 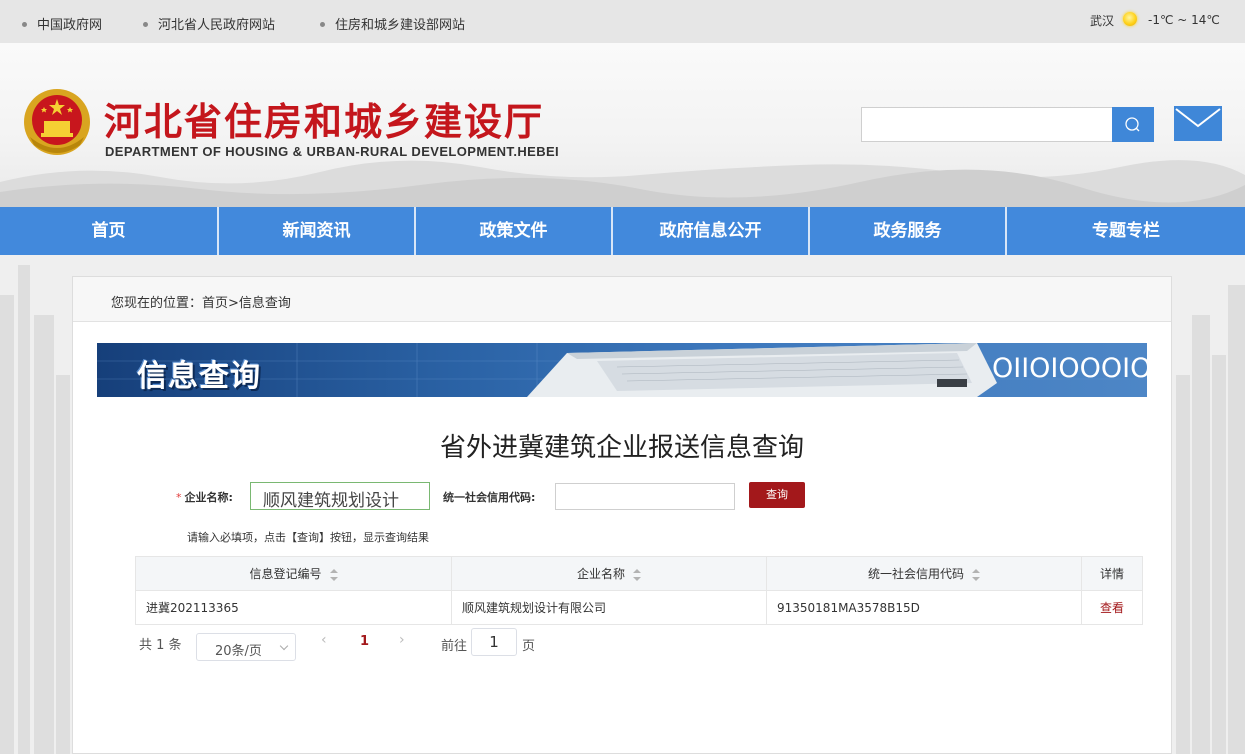 I want to click on cell-reg-no: 进冀202113365, so click(x=293, y=607).